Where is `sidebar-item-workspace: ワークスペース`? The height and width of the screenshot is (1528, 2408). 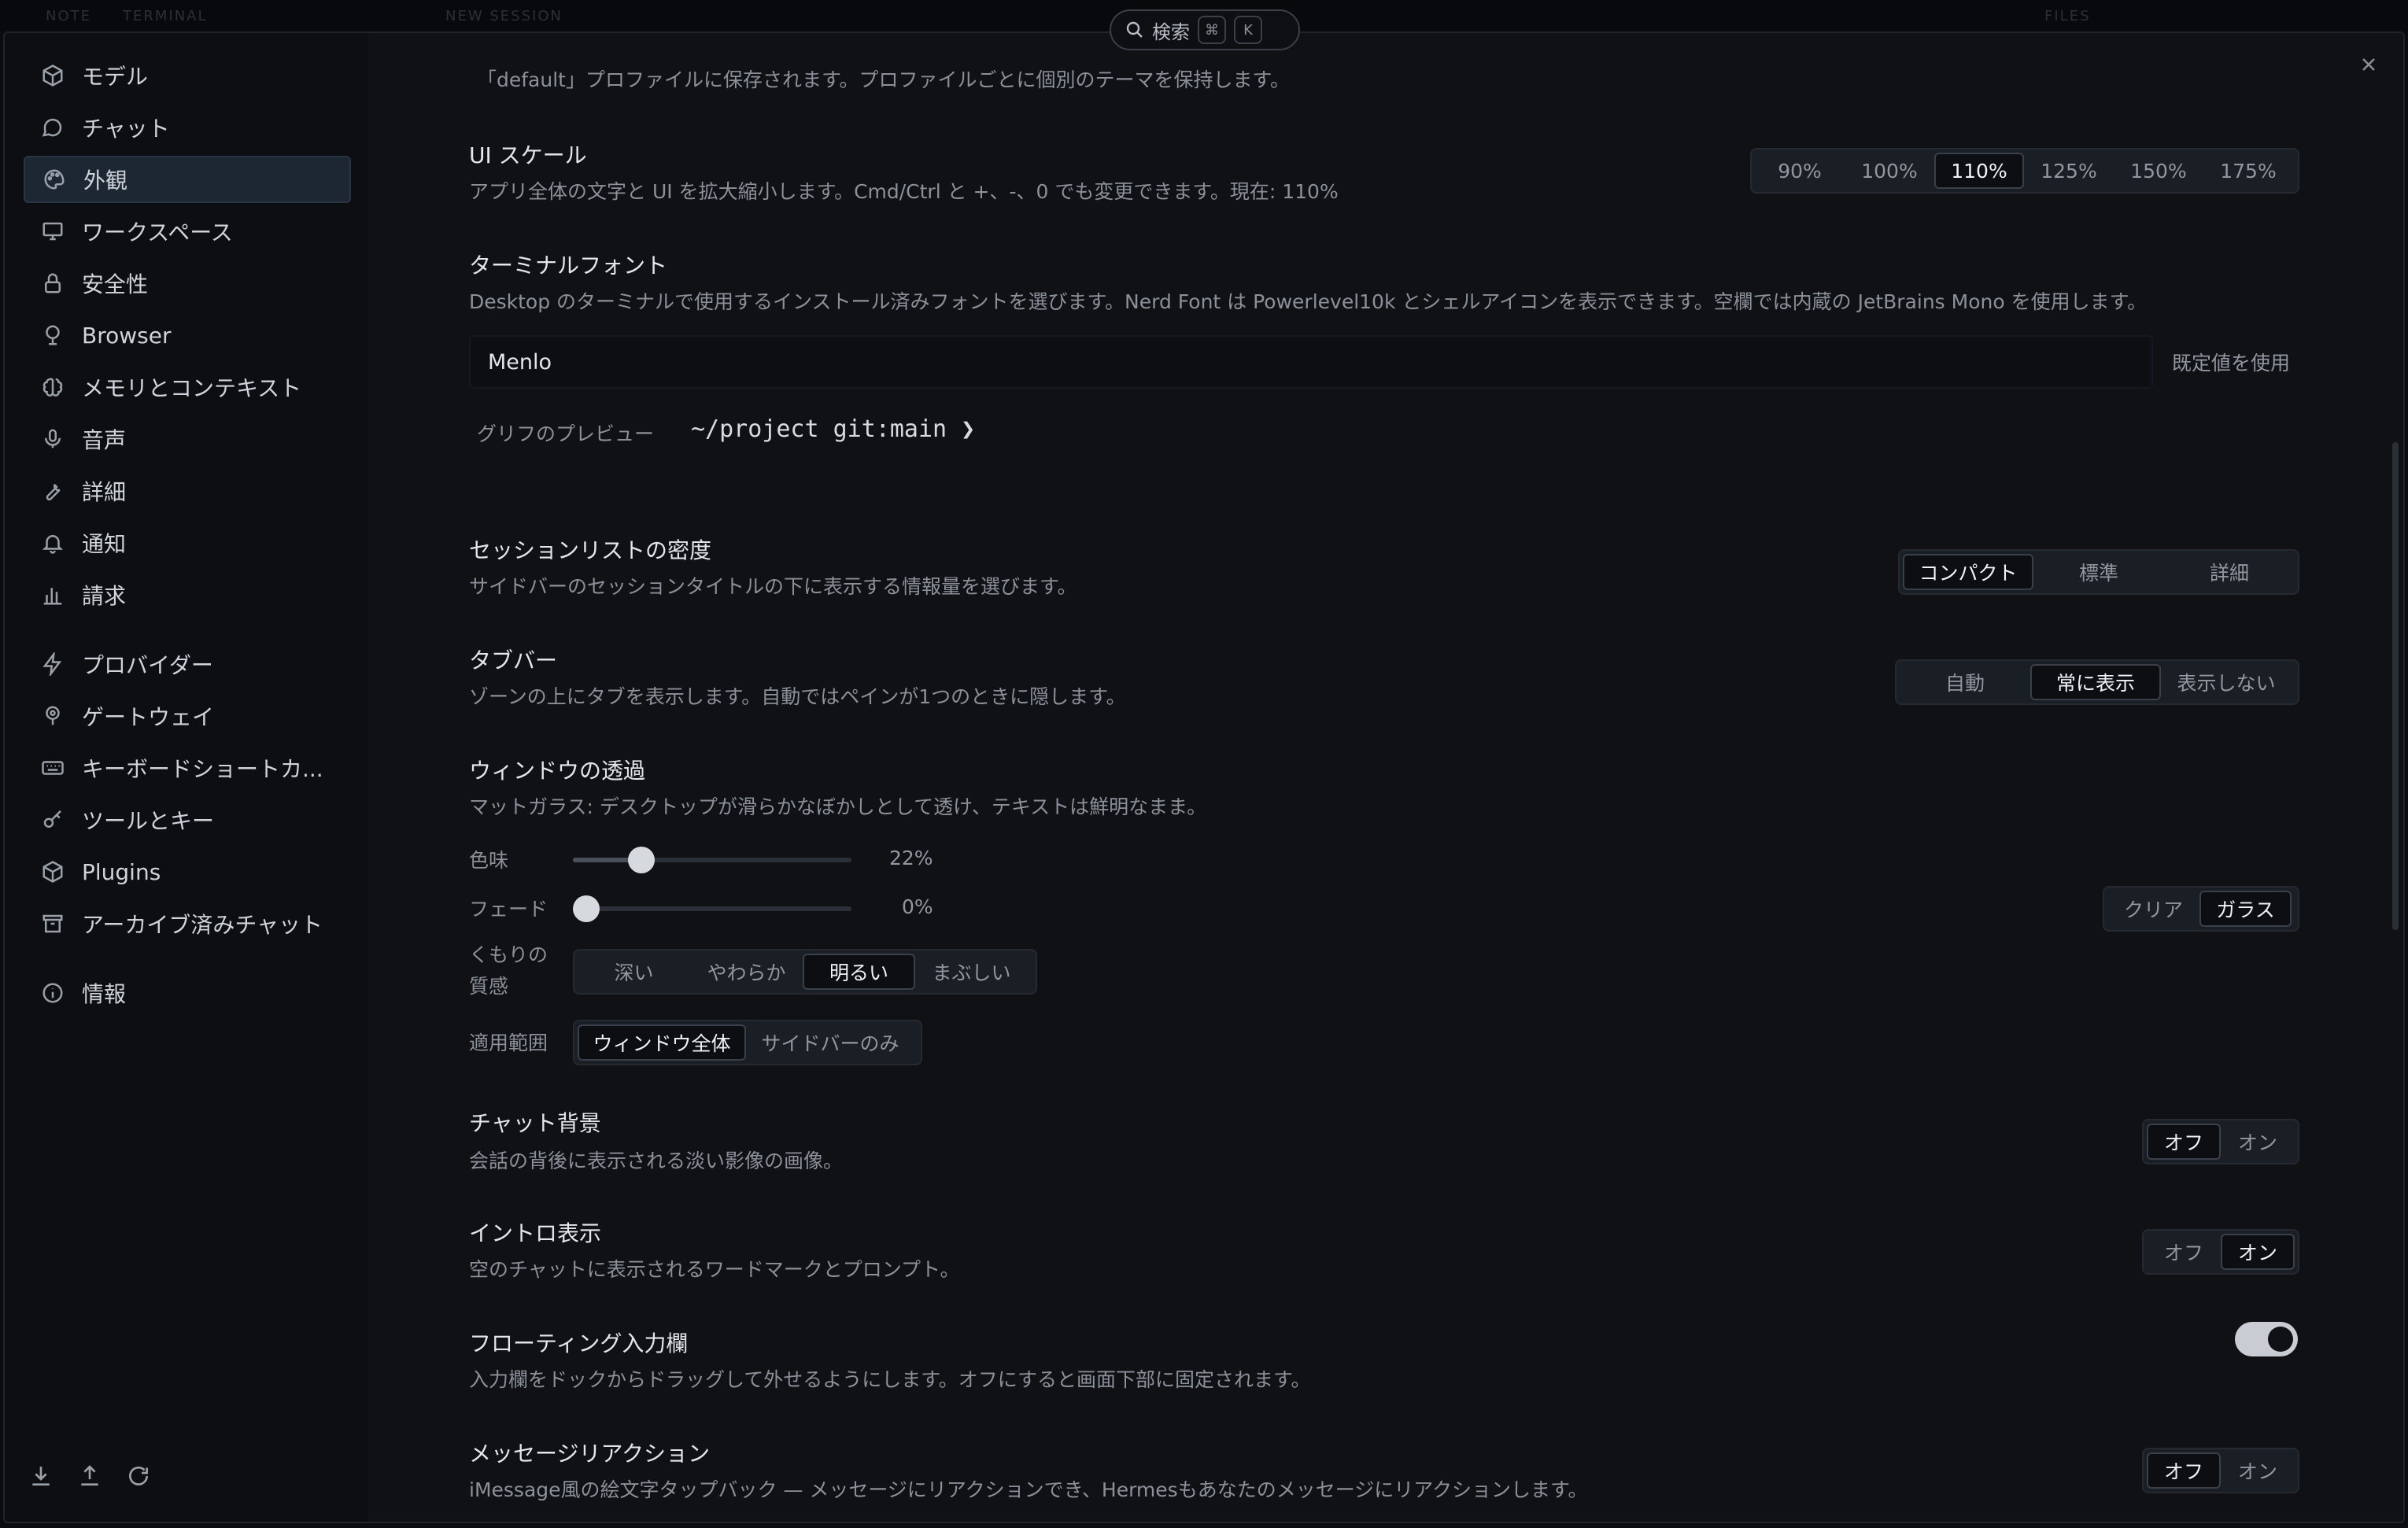 sidebar-item-workspace: ワークスペース is located at coordinates (187, 231).